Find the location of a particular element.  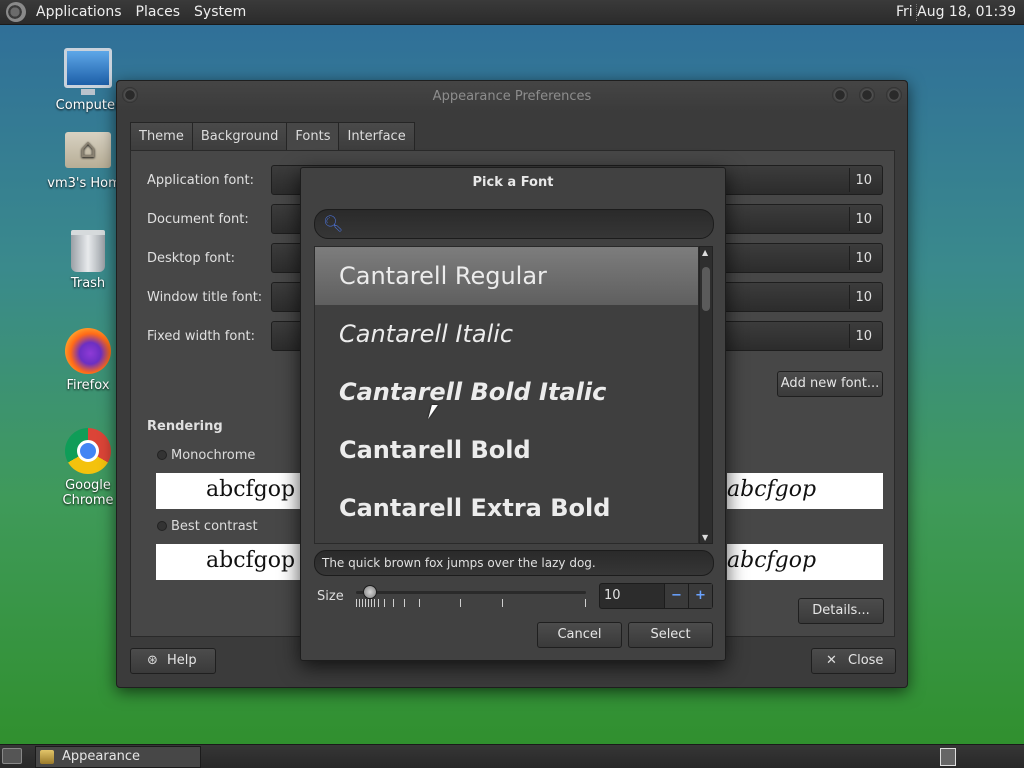

menu-places: Places is located at coordinates (158, 12).